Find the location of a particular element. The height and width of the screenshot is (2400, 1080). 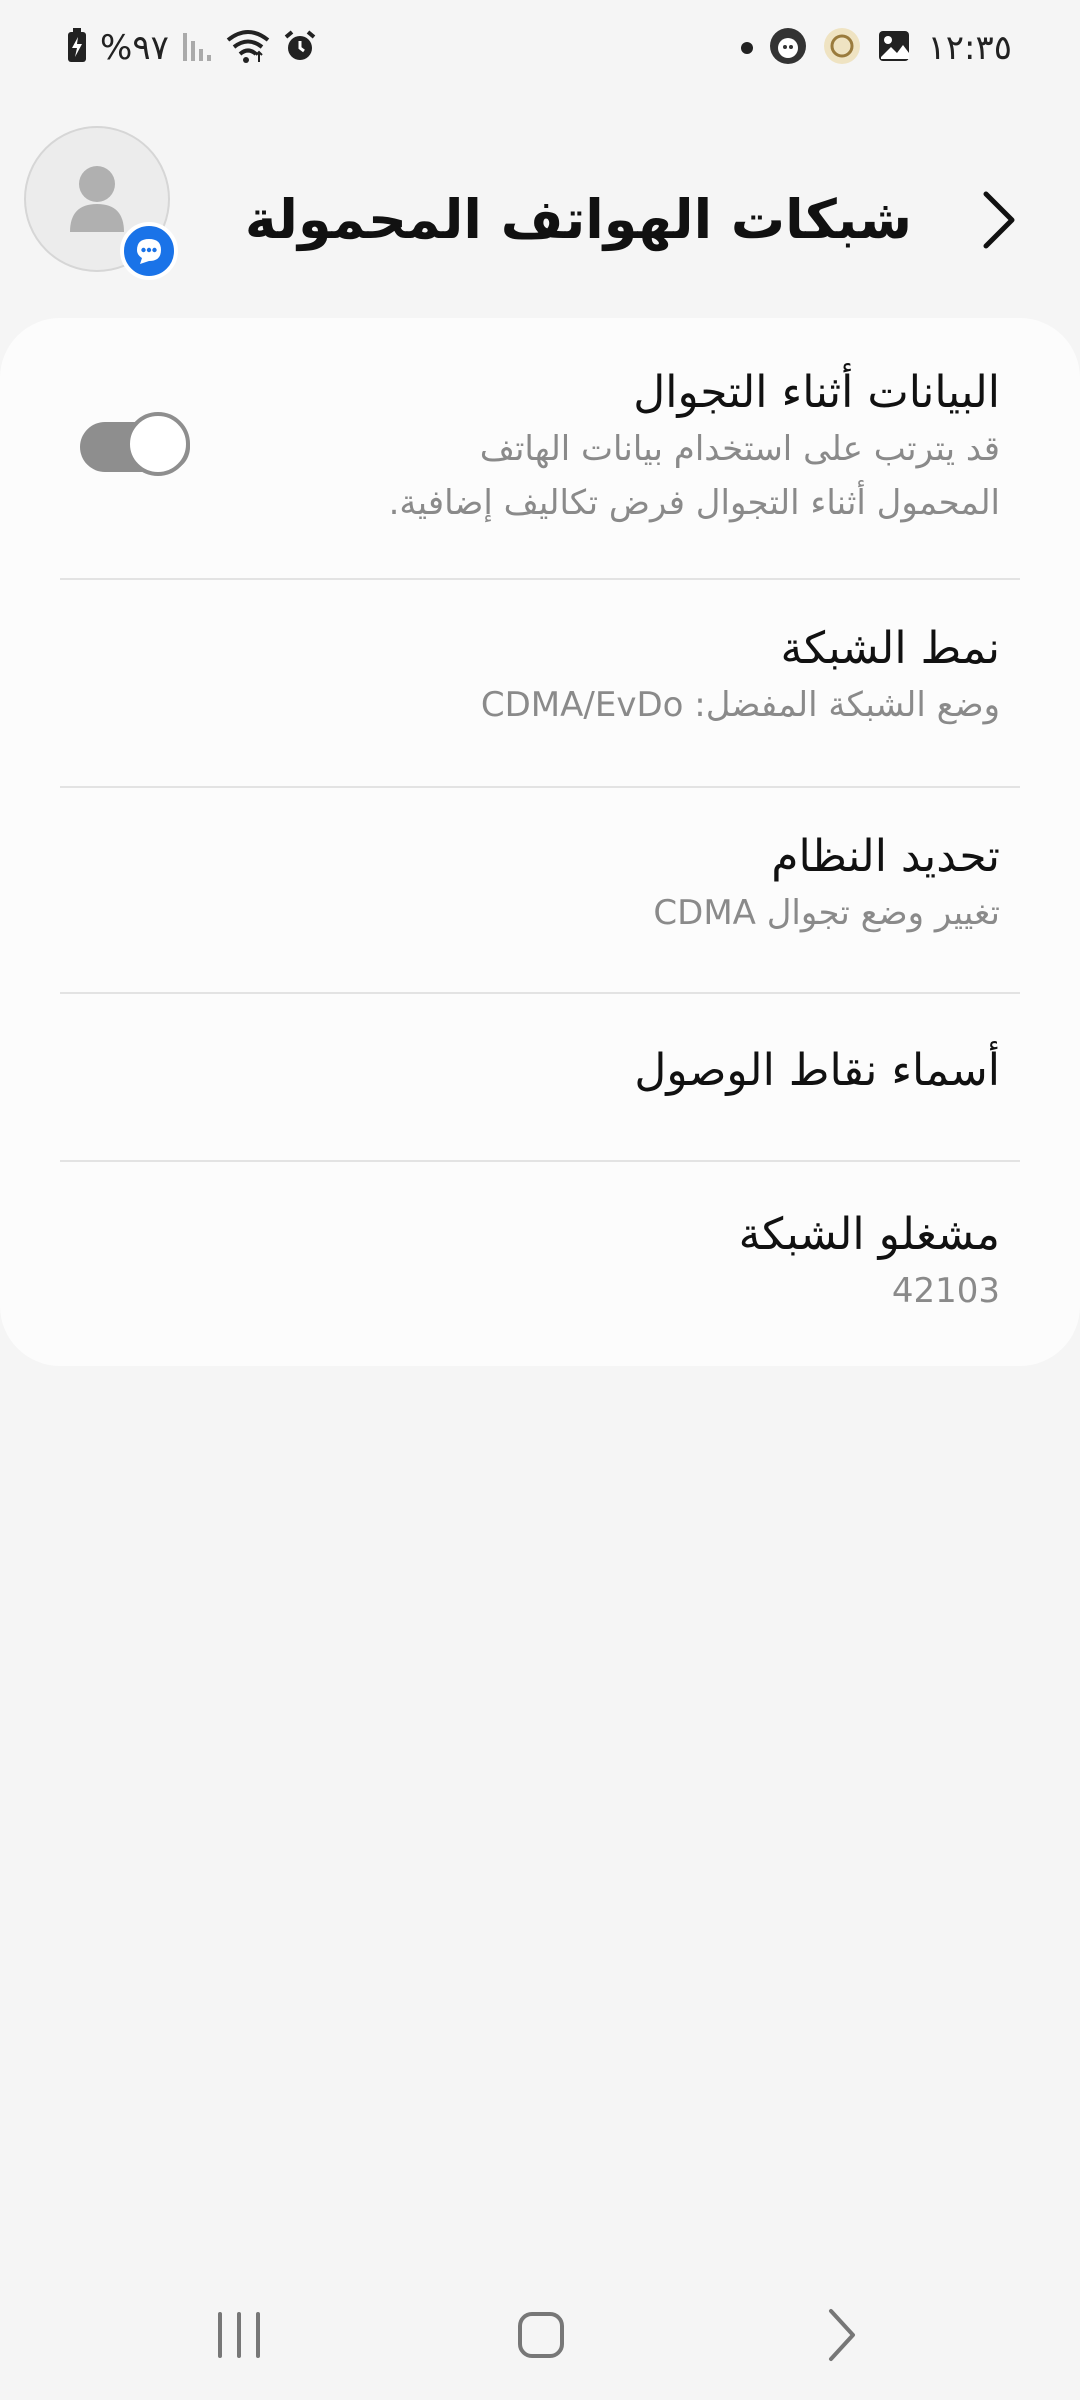

toggle-thumb is located at coordinates (158, 444).